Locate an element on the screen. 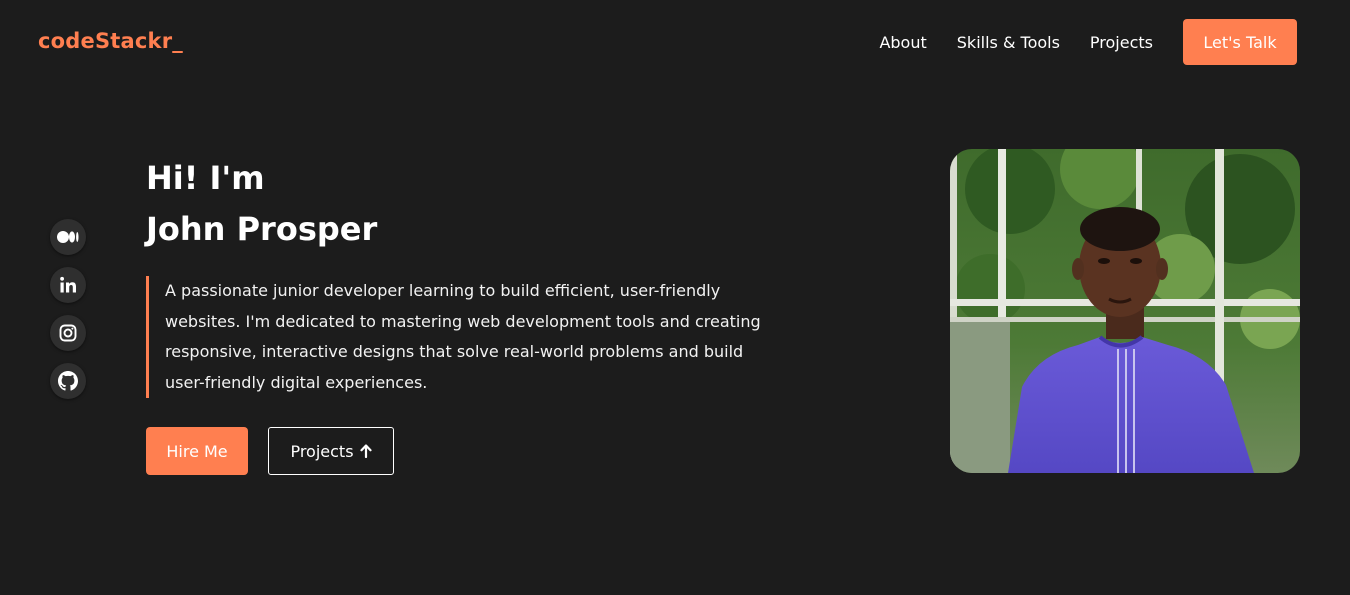 This screenshot has width=1350, height=595. linkedin-link is located at coordinates (68, 285).